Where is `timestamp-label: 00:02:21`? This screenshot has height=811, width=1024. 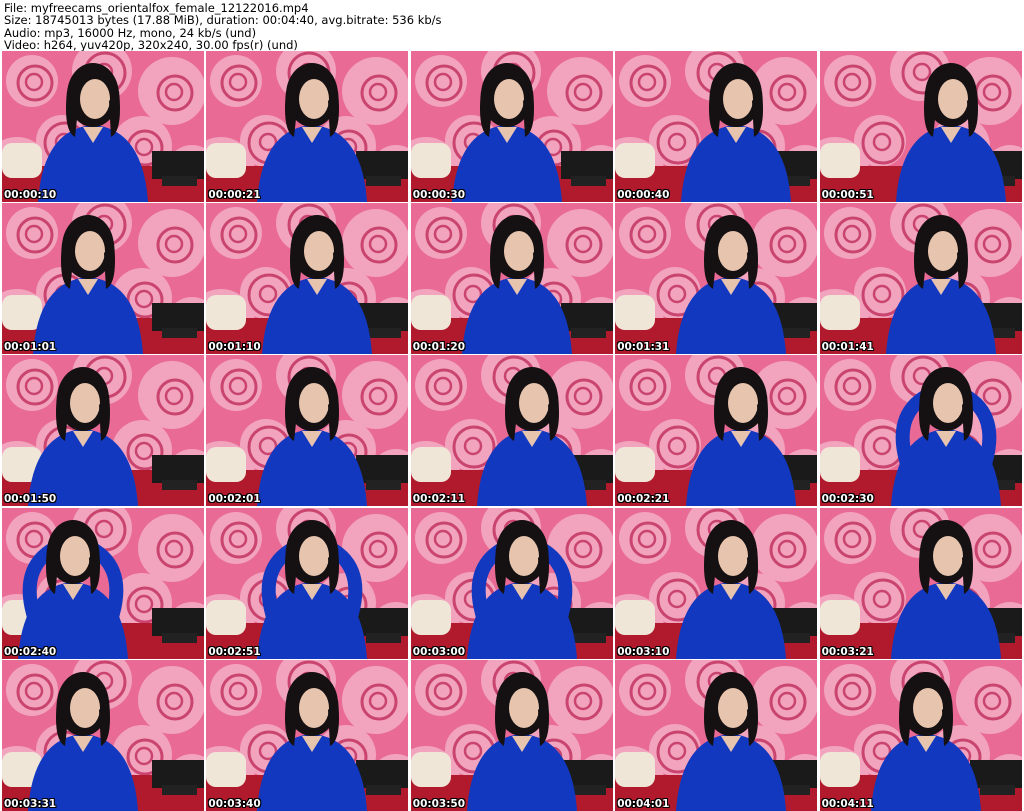 timestamp-label: 00:02:21 is located at coordinates (643, 499).